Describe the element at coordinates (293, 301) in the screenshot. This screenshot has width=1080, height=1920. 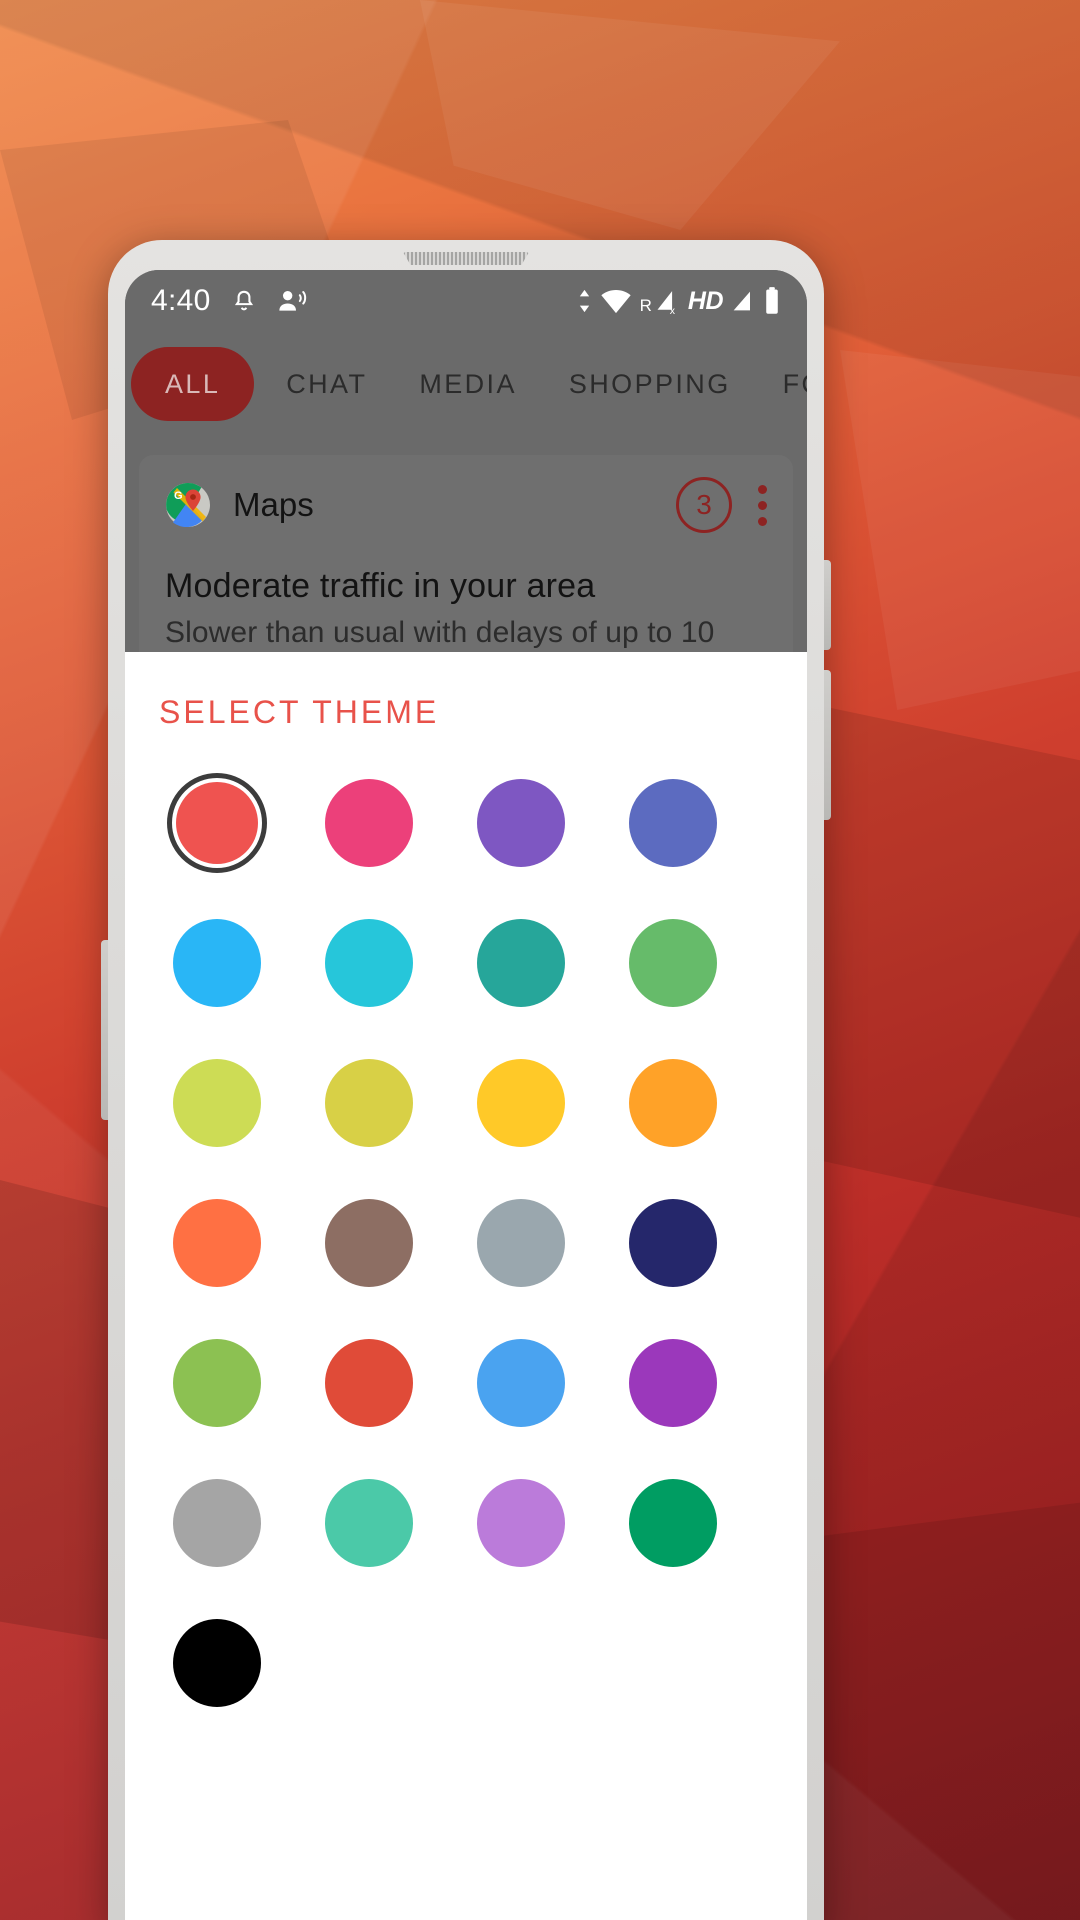
I see `voice-contact-icon` at that location.